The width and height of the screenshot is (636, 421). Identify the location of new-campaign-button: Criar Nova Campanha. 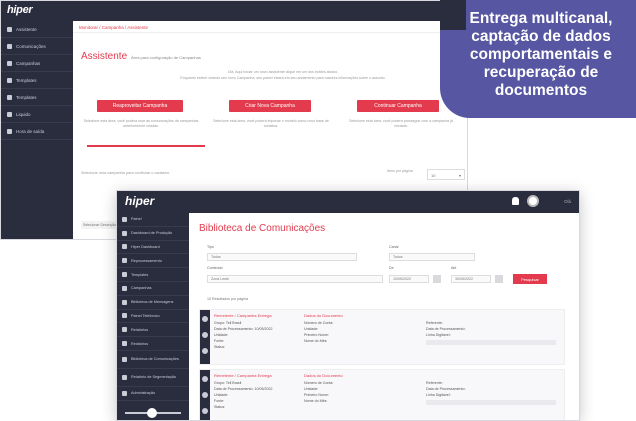
(270, 106).